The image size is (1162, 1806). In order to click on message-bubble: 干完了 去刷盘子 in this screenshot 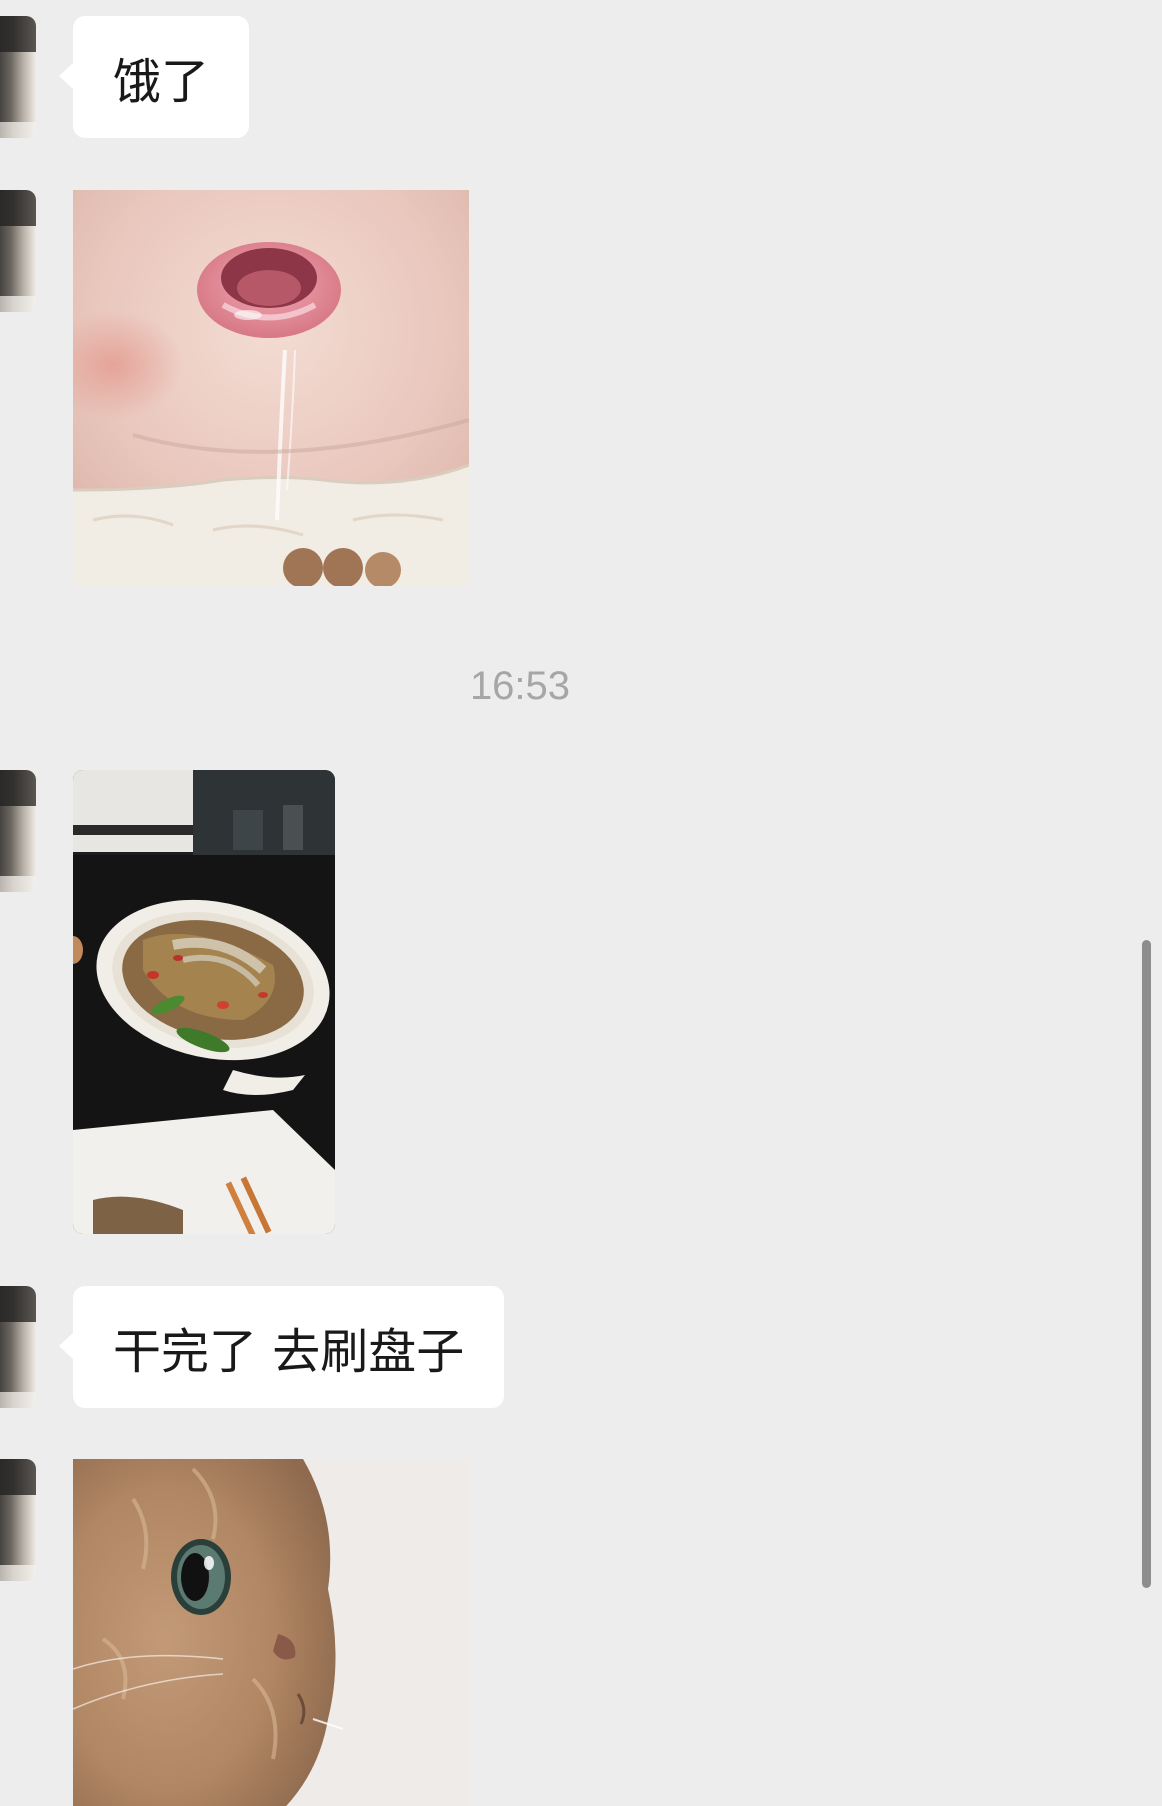, I will do `click(281, 1347)`.